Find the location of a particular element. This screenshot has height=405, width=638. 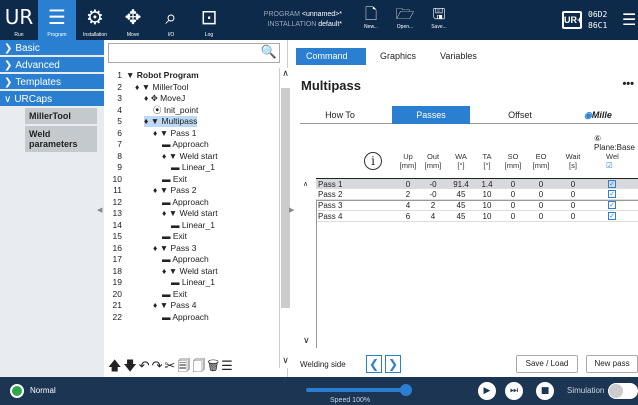

tree-row: 21 ♦ ▼ Pass 4 is located at coordinates (192, 306).